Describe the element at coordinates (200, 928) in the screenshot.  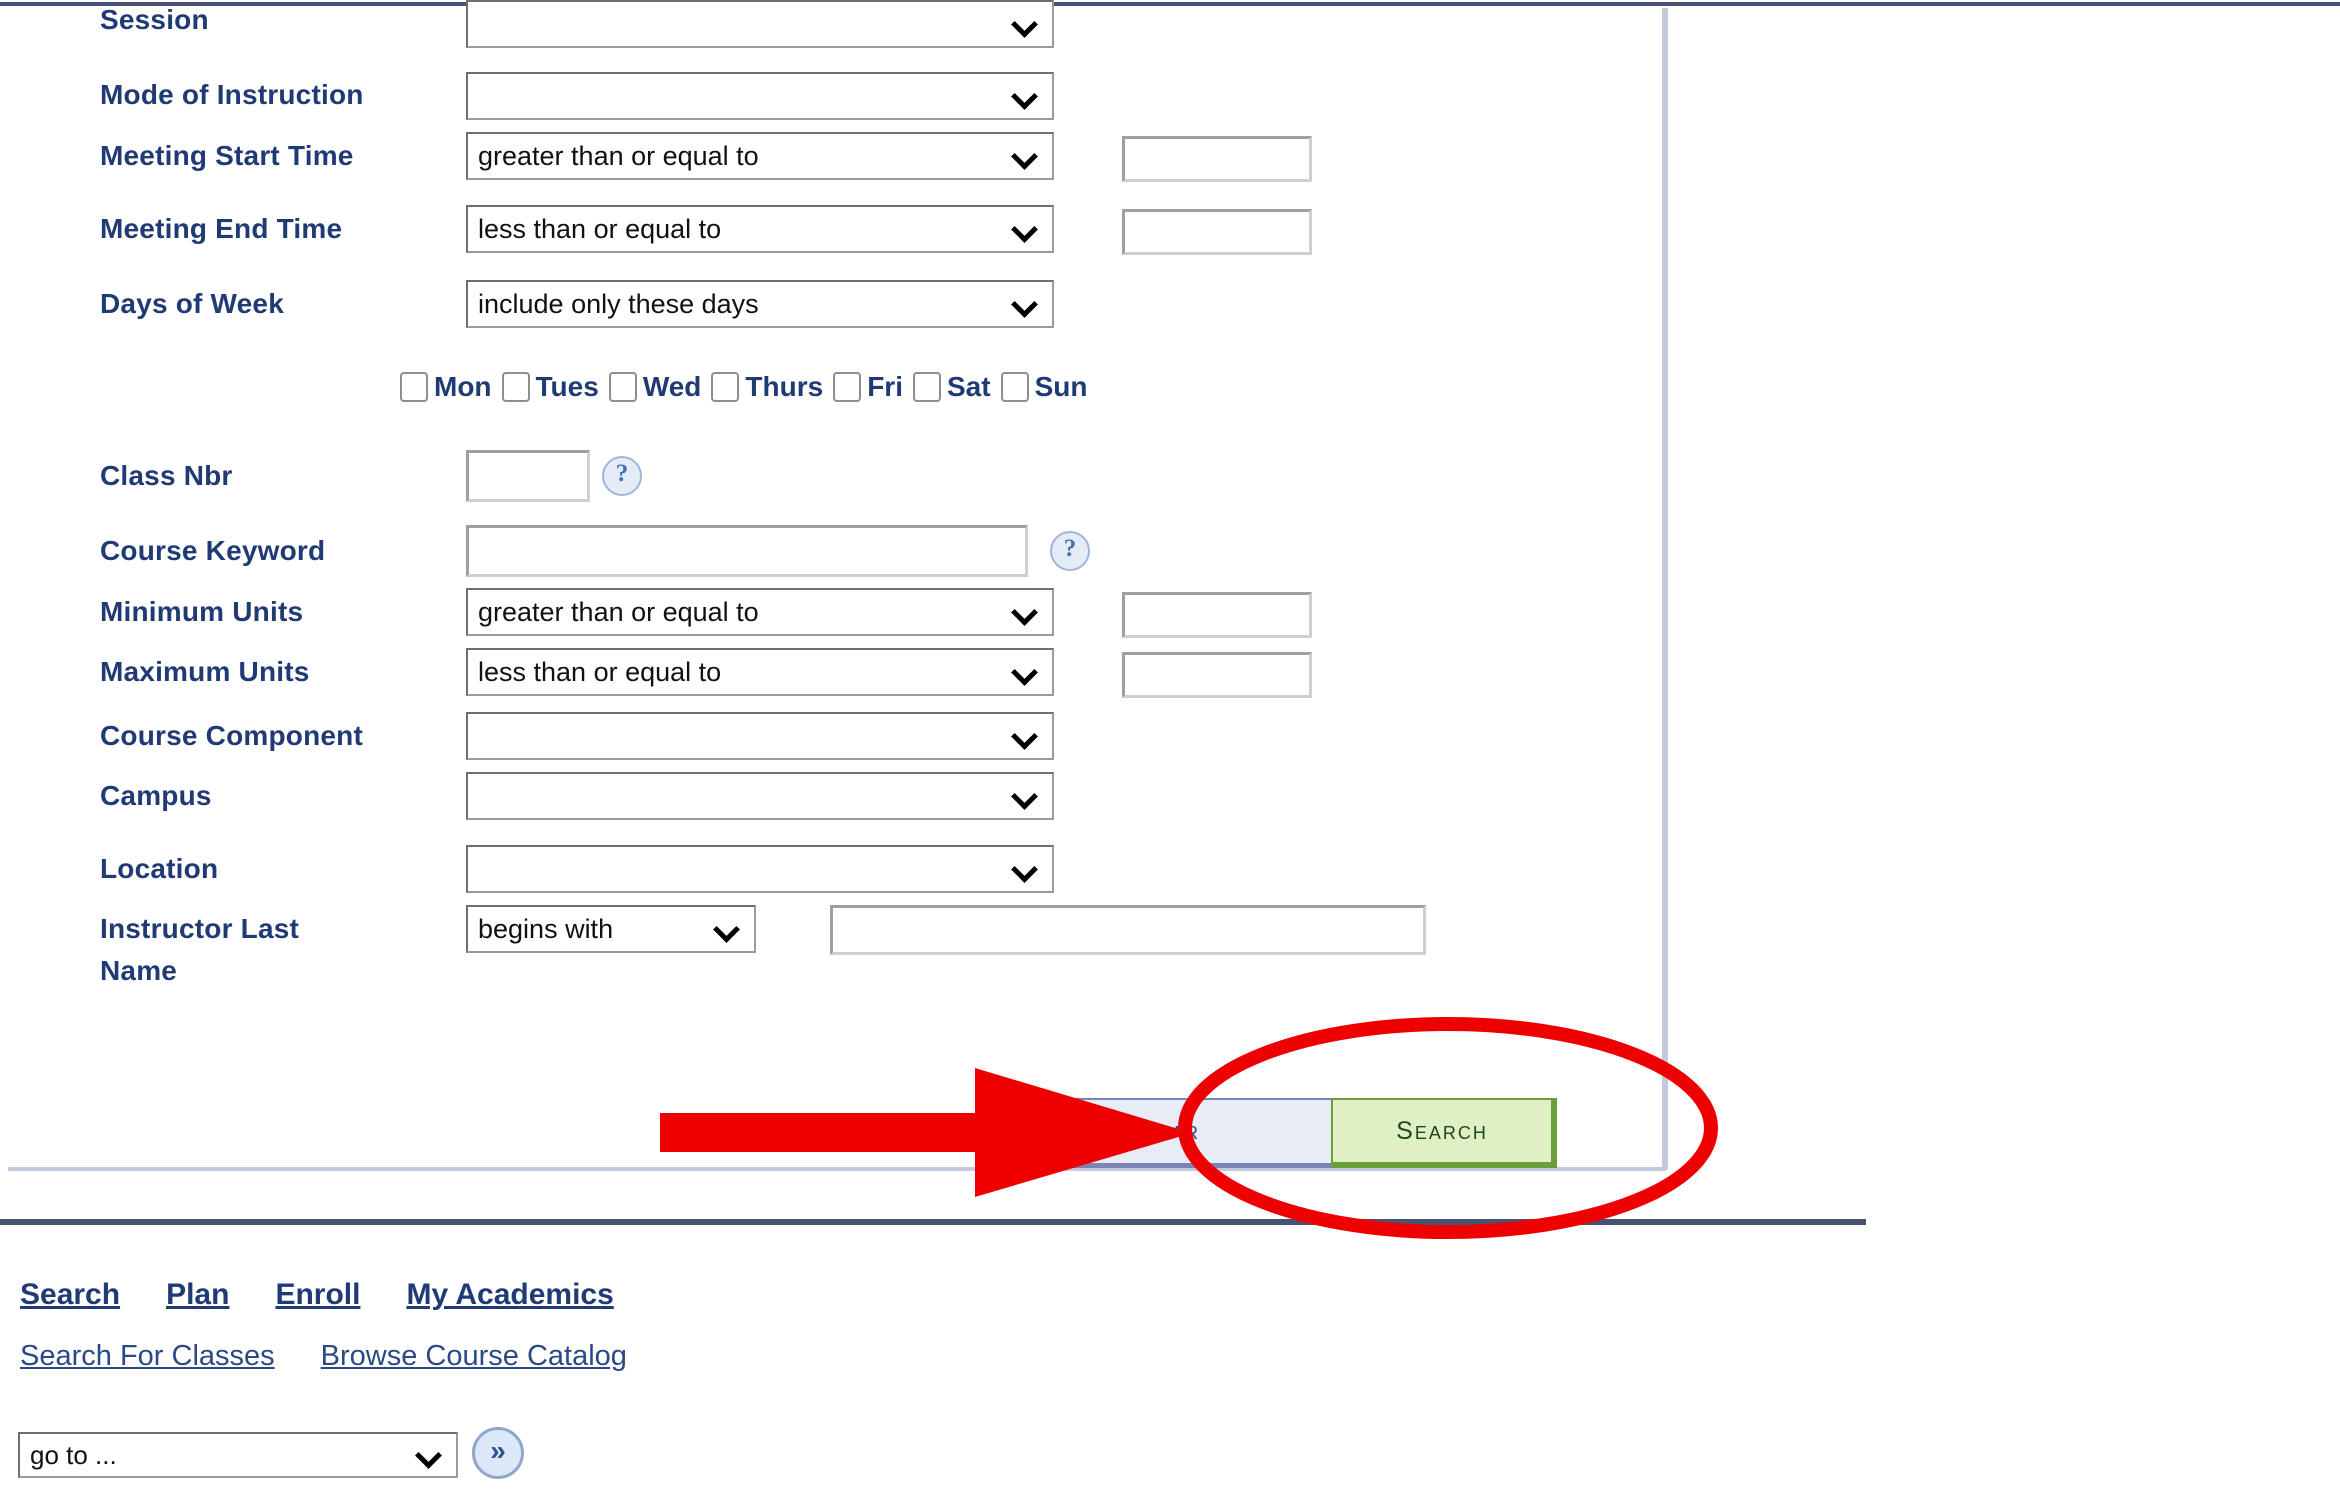
I see `label-instructor-last-name-line1: Instructor Last` at that location.